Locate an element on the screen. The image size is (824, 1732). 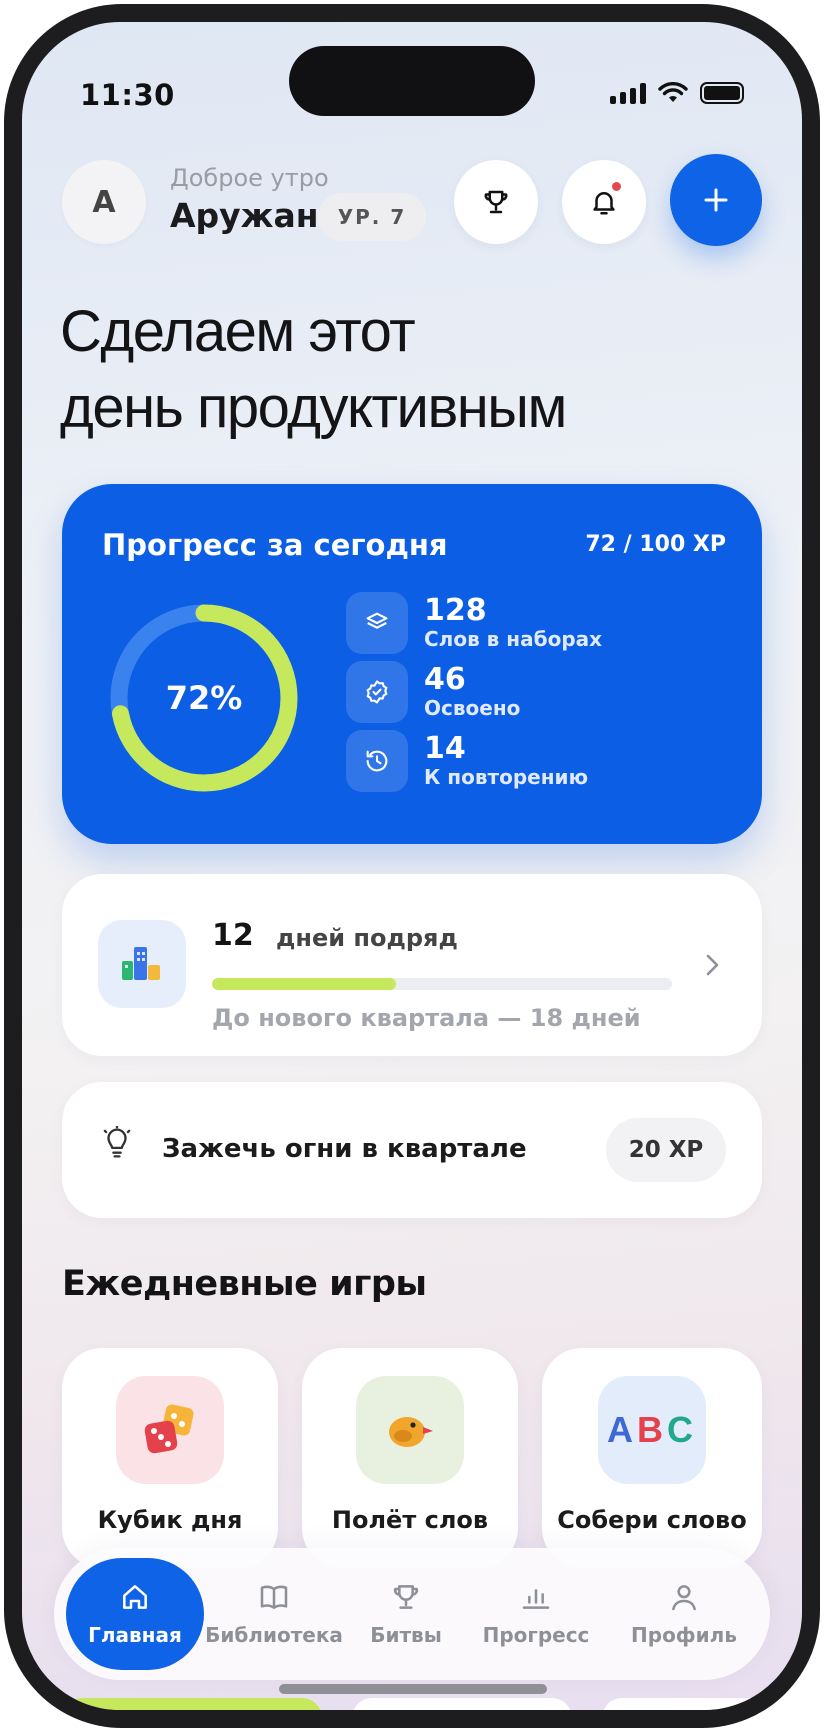
game-label: Полёт слов is located at coordinates (410, 1520).